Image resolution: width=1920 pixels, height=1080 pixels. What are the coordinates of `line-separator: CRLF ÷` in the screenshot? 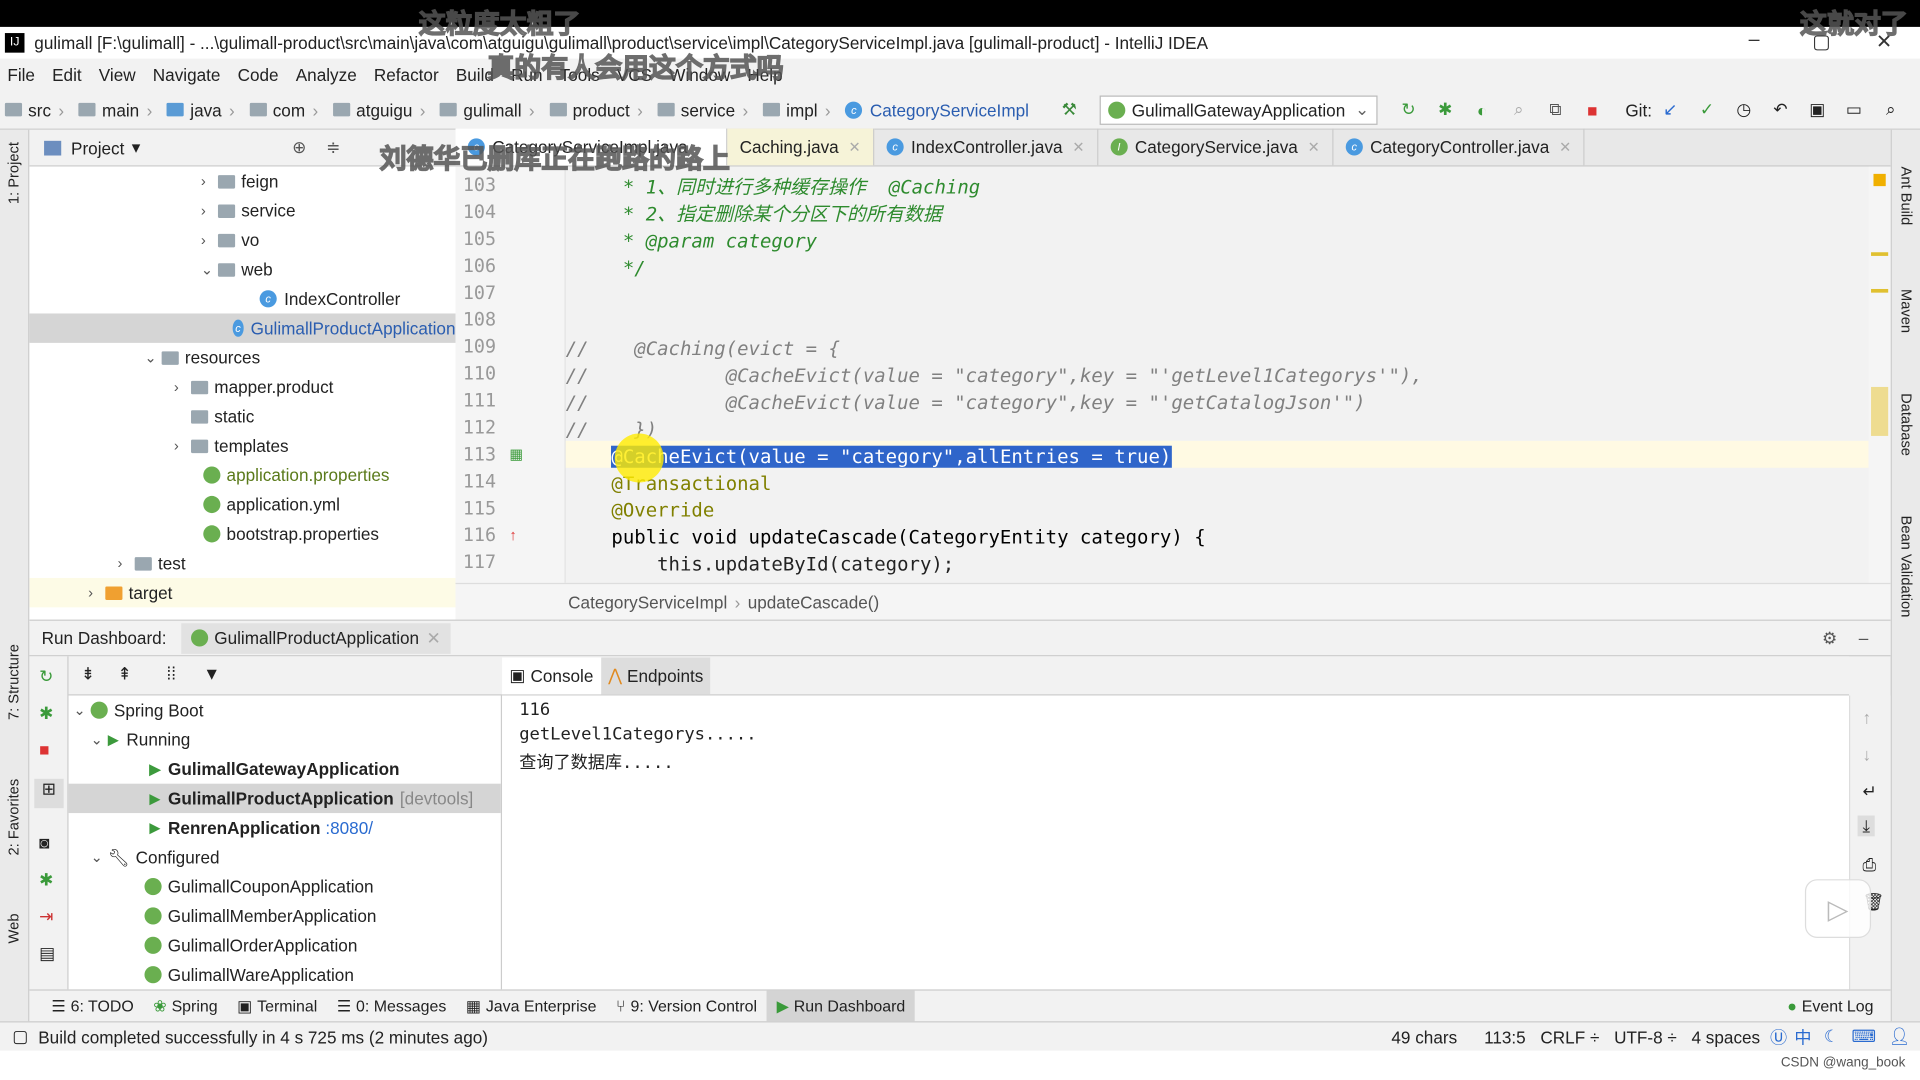 It's located at (1569, 1037).